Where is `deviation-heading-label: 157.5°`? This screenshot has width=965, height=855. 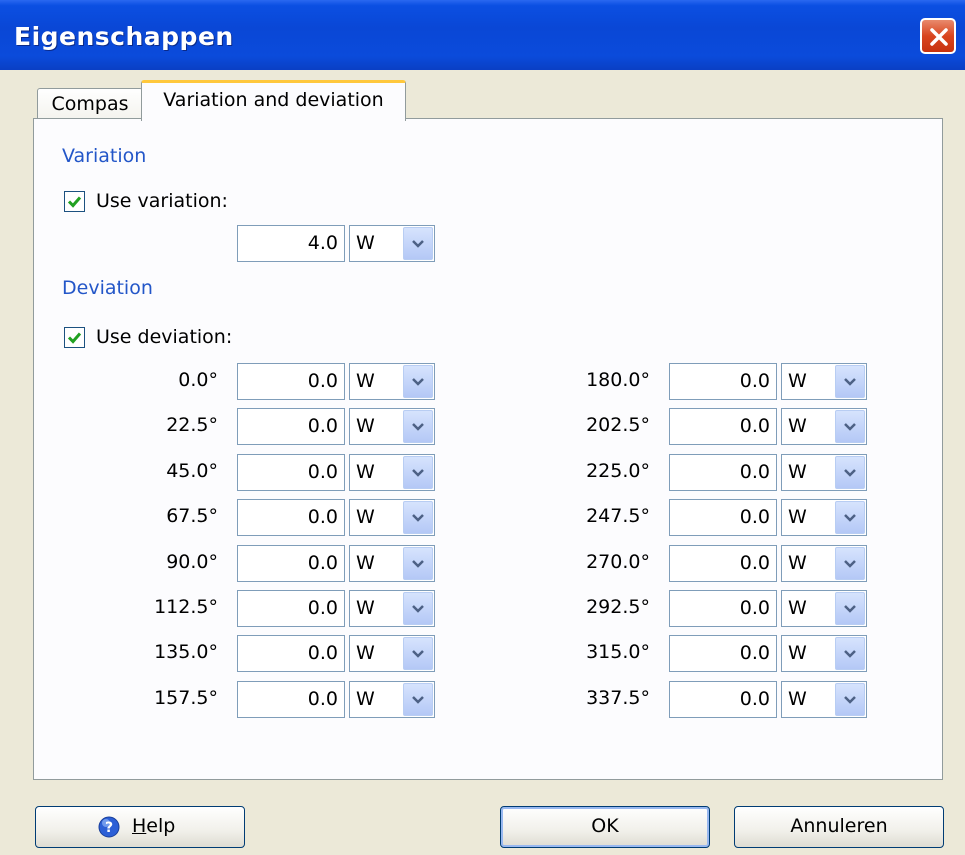 deviation-heading-label: 157.5° is located at coordinates (186, 697).